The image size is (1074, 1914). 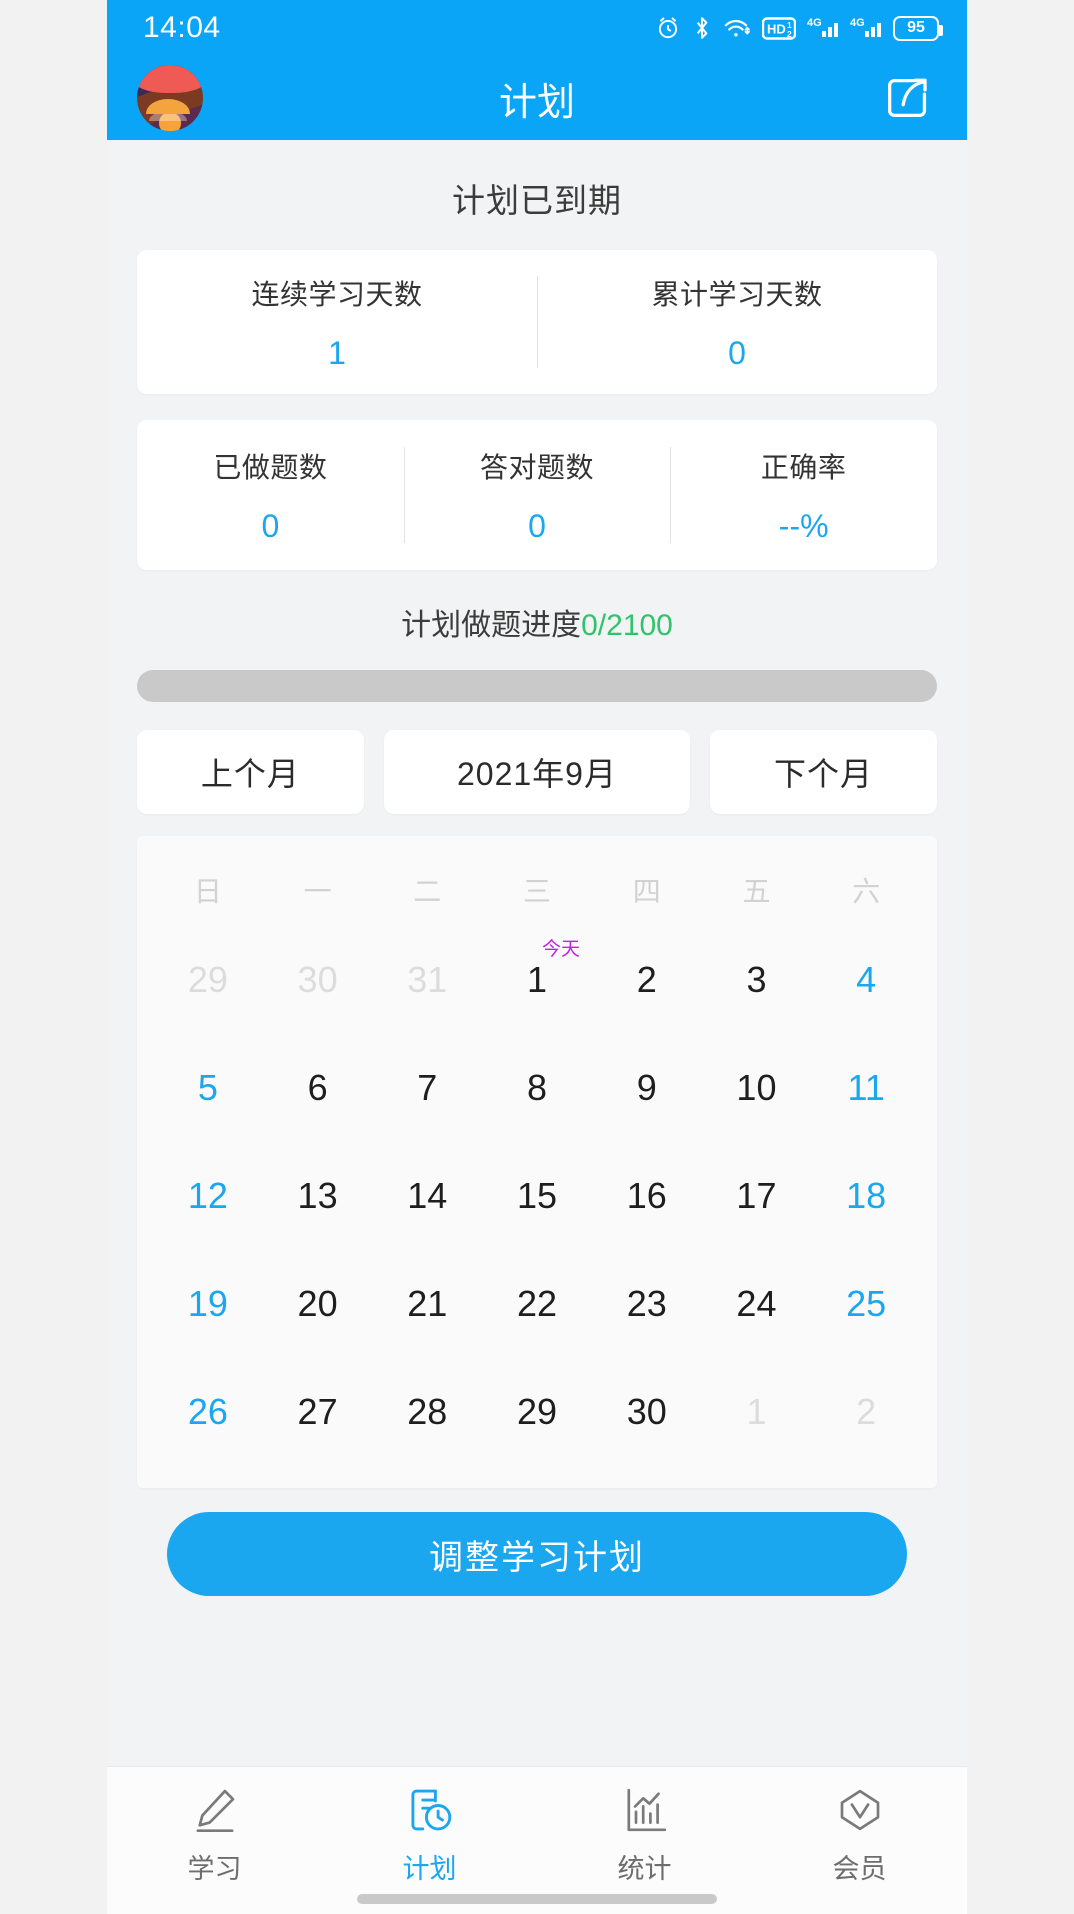 What do you see at coordinates (250, 772) in the screenshot?
I see `prev-month-button: 上个月` at bounding box center [250, 772].